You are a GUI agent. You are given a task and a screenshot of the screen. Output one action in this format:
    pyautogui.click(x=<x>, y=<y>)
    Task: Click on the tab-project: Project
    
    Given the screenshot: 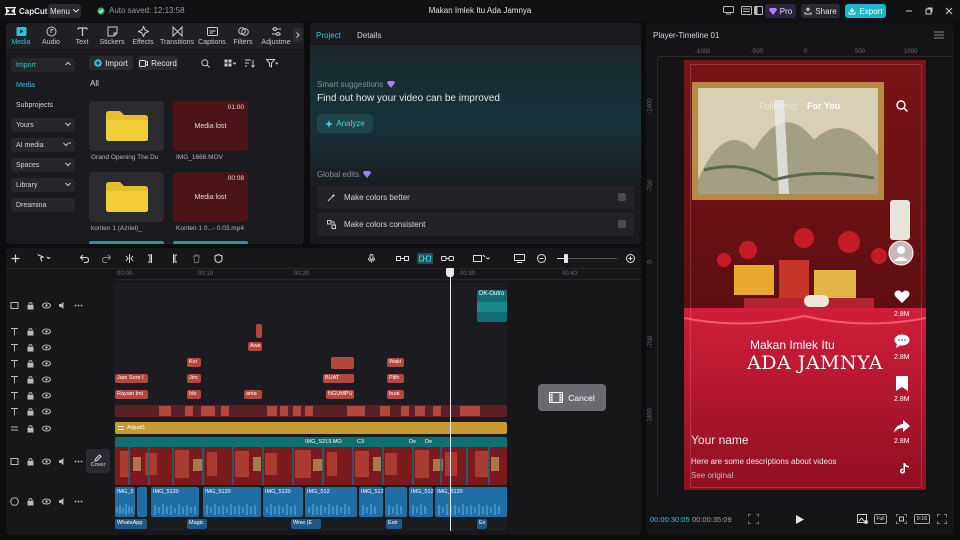 What is the action you would take?
    pyautogui.click(x=328, y=35)
    